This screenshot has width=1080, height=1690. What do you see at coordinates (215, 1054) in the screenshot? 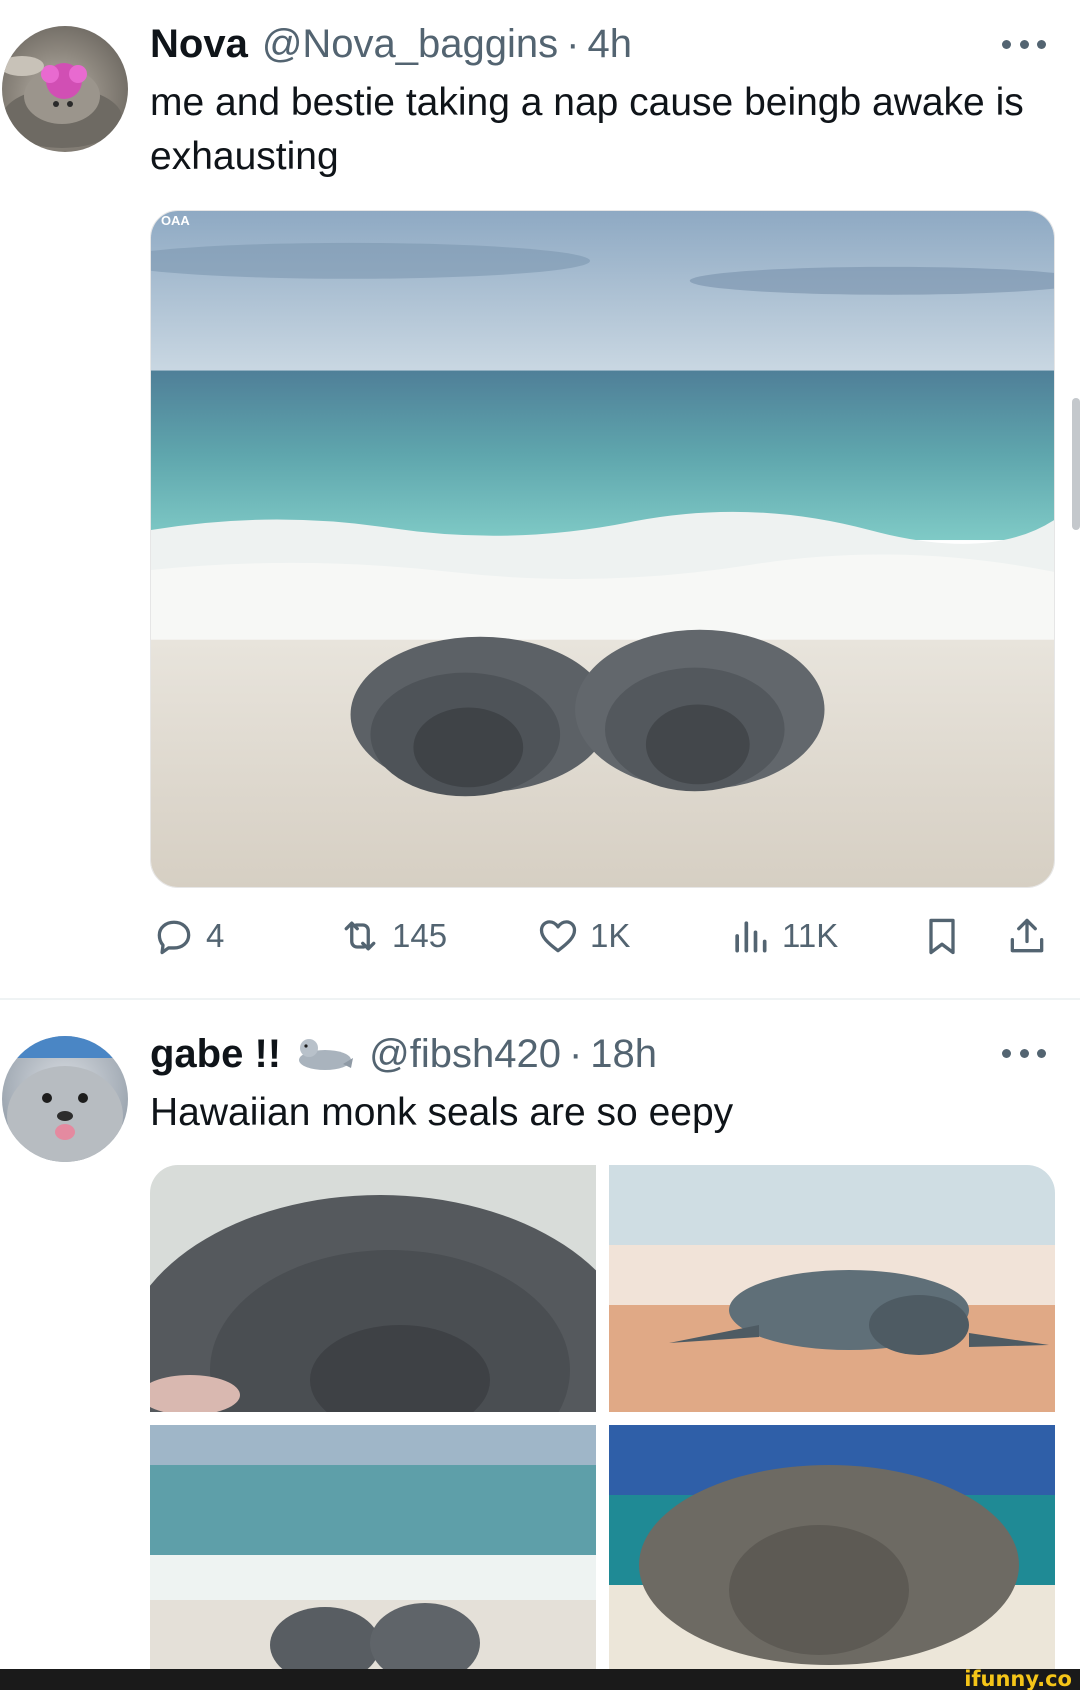
I see `display-name: gabe !!` at bounding box center [215, 1054].